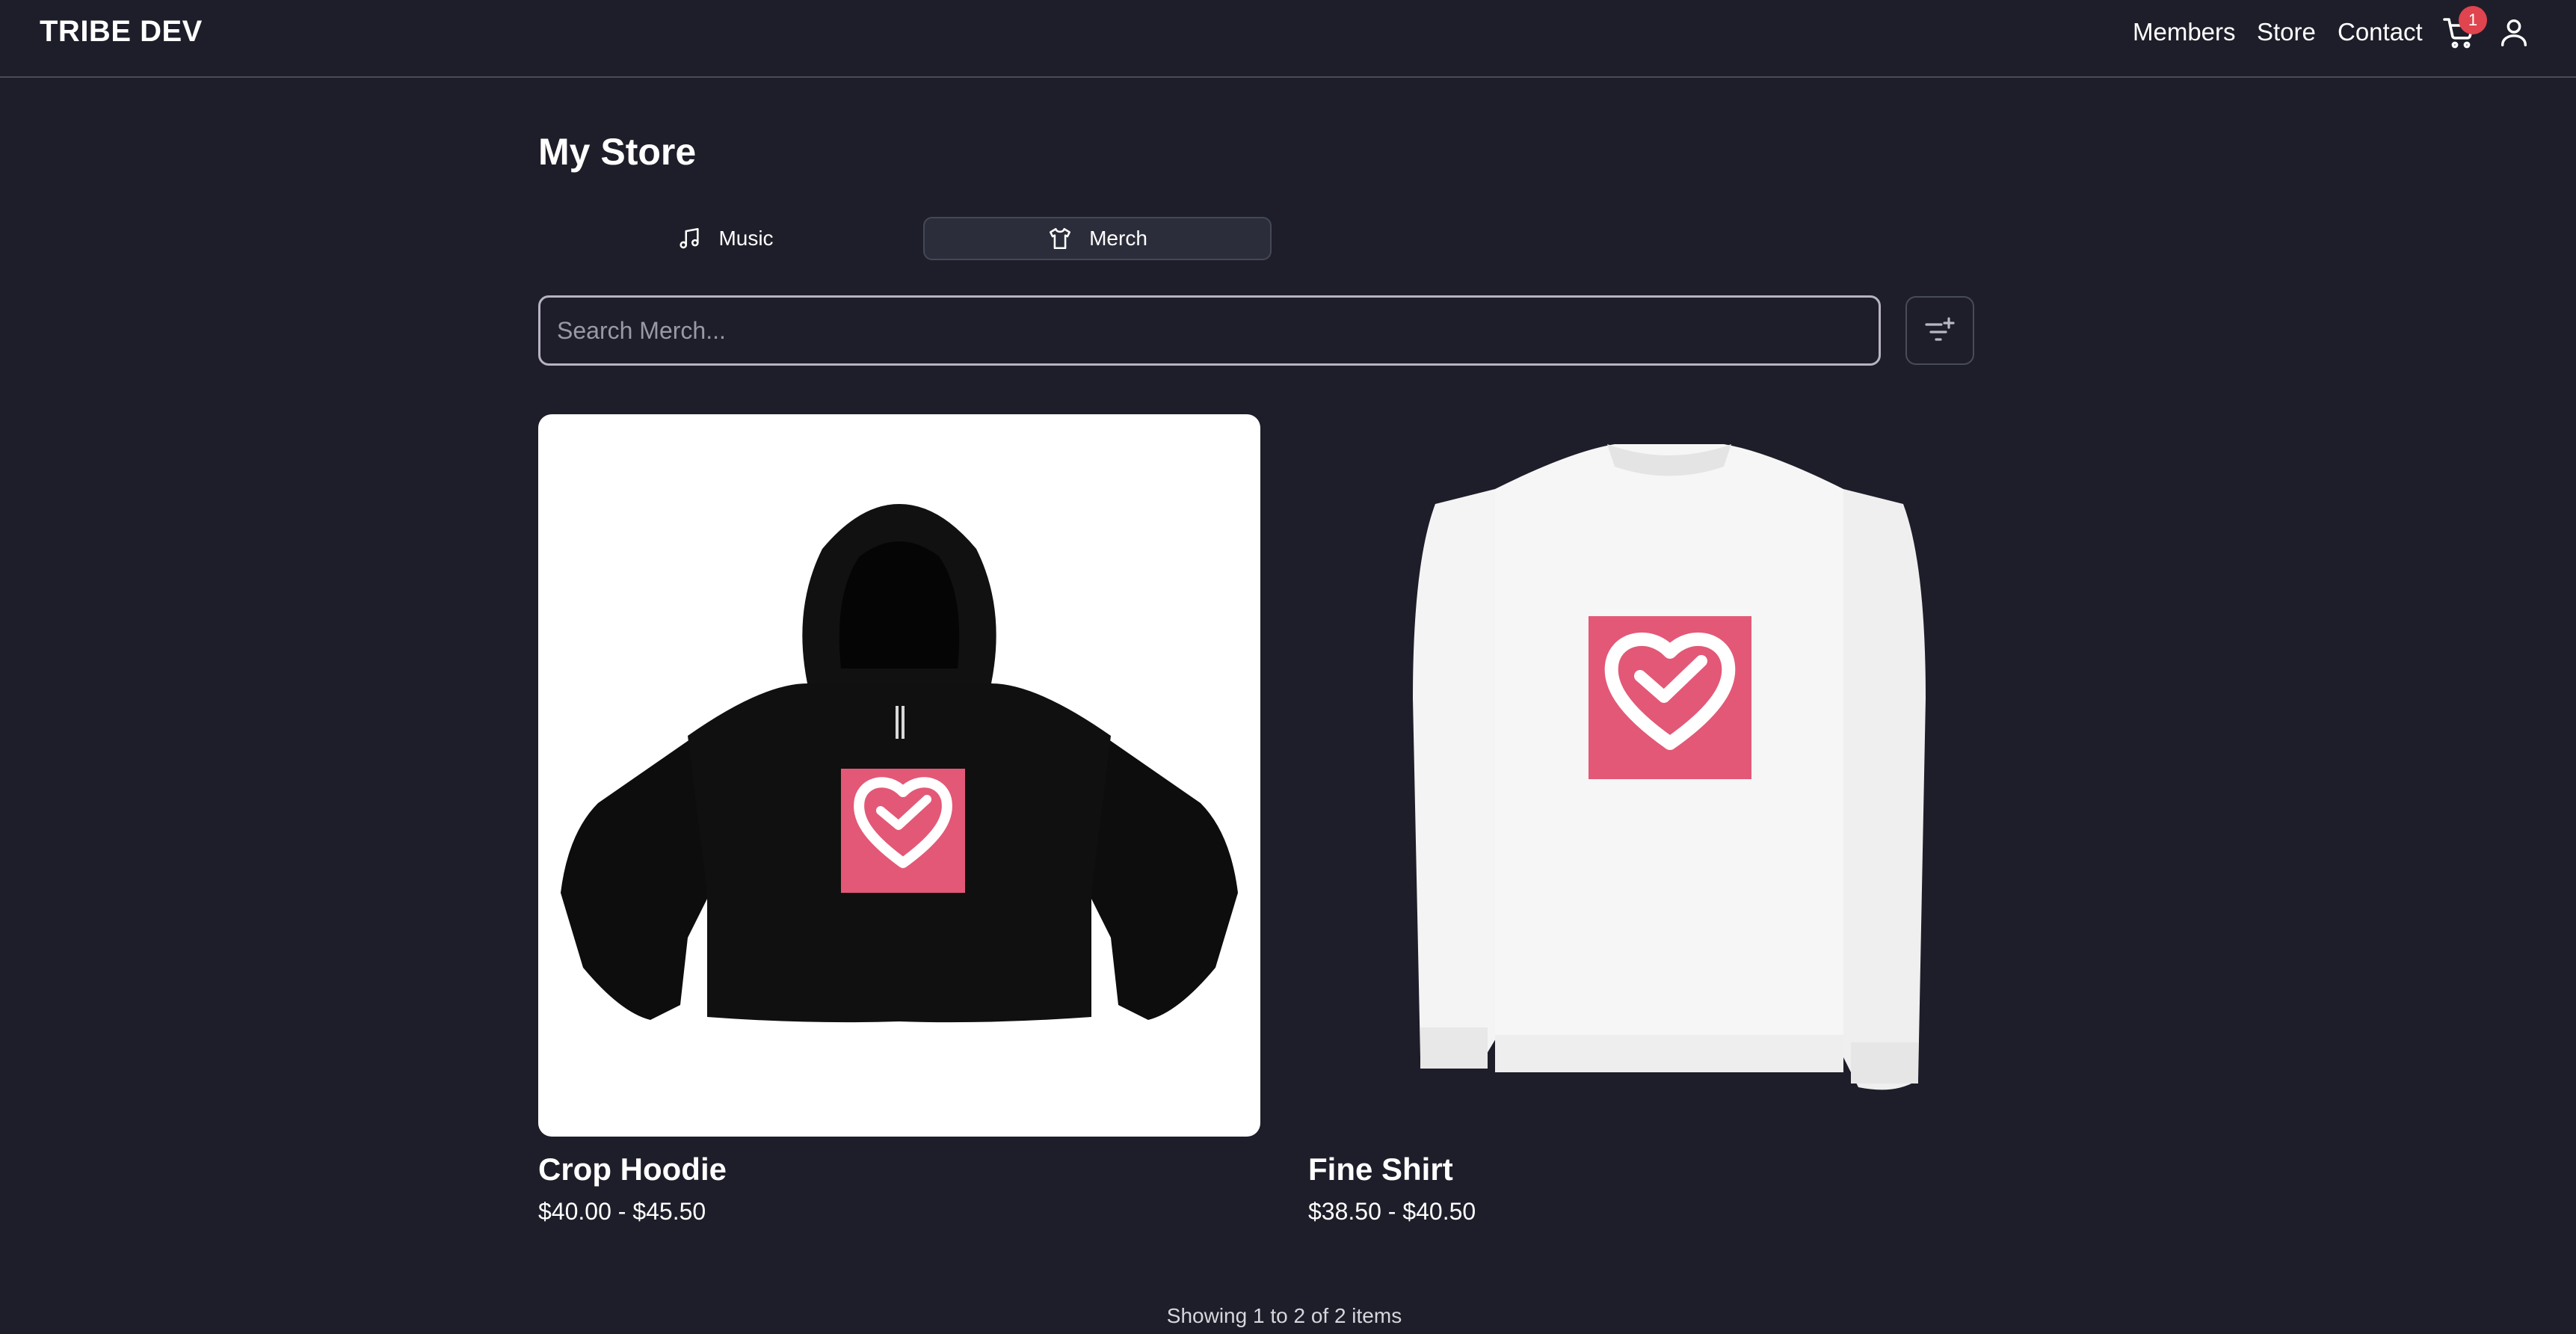 The height and width of the screenshot is (1334, 2576). What do you see at coordinates (1209, 331) in the screenshot?
I see `search-input` at bounding box center [1209, 331].